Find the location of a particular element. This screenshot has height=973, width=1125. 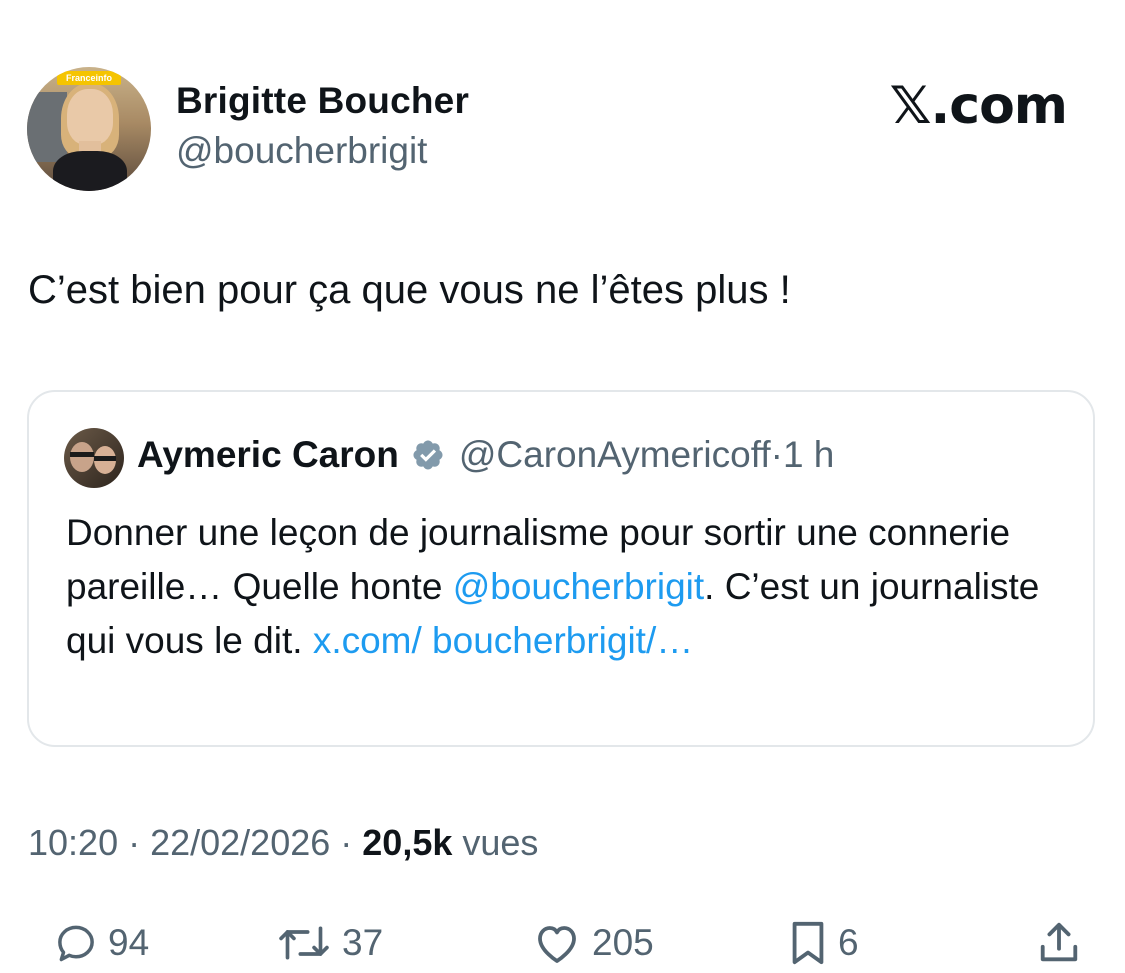

quote-header: Aymeric Caron @CaronAymericoff · 1 h is located at coordinates (485, 455).